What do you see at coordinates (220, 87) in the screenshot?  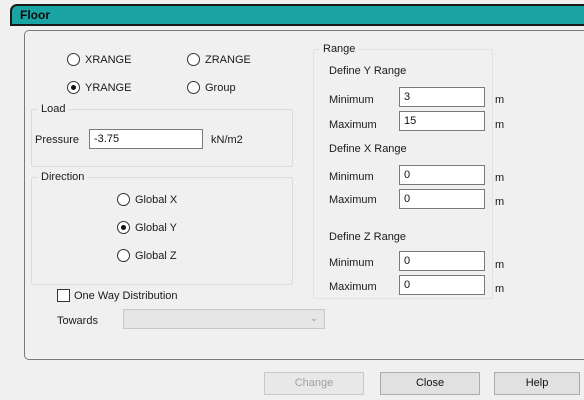 I see `radio-group-label: Group` at bounding box center [220, 87].